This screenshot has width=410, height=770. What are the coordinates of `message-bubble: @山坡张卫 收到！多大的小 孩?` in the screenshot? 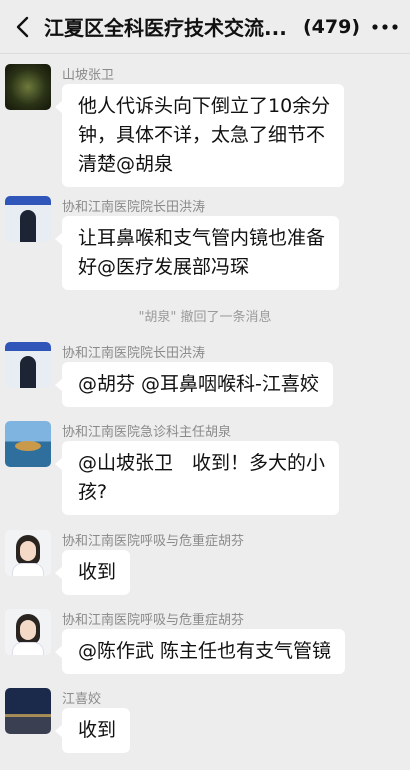 It's located at (197, 478).